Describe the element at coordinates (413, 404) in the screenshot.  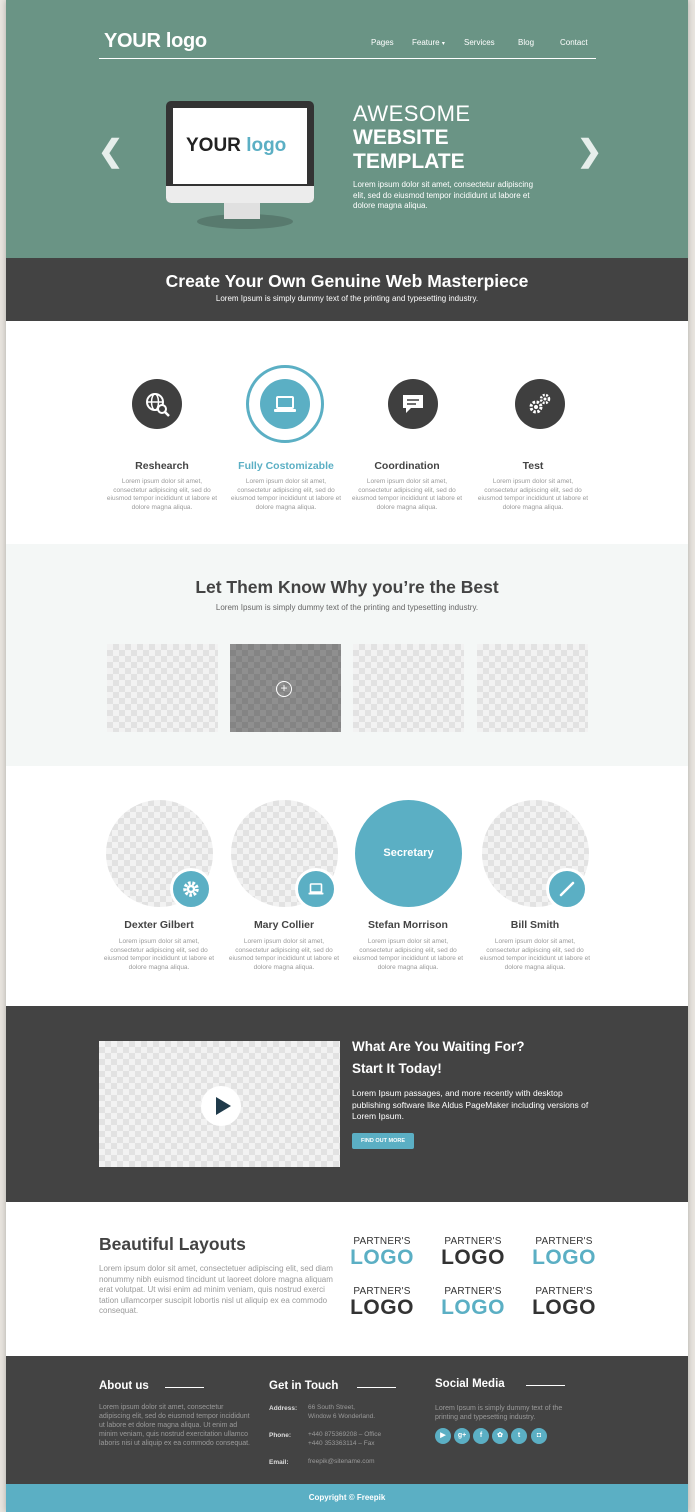
I see `chat-icon` at that location.